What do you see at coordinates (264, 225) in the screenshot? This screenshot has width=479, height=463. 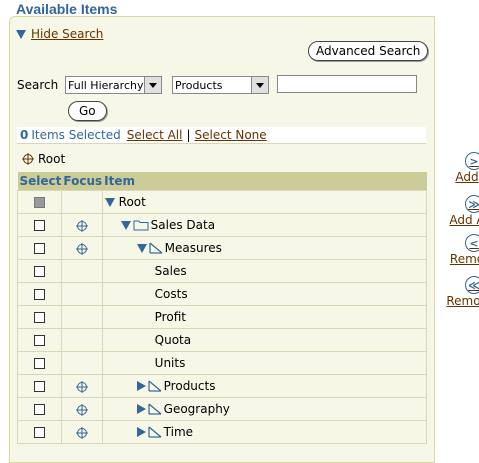 I see `item-cell: Sales Data` at bounding box center [264, 225].